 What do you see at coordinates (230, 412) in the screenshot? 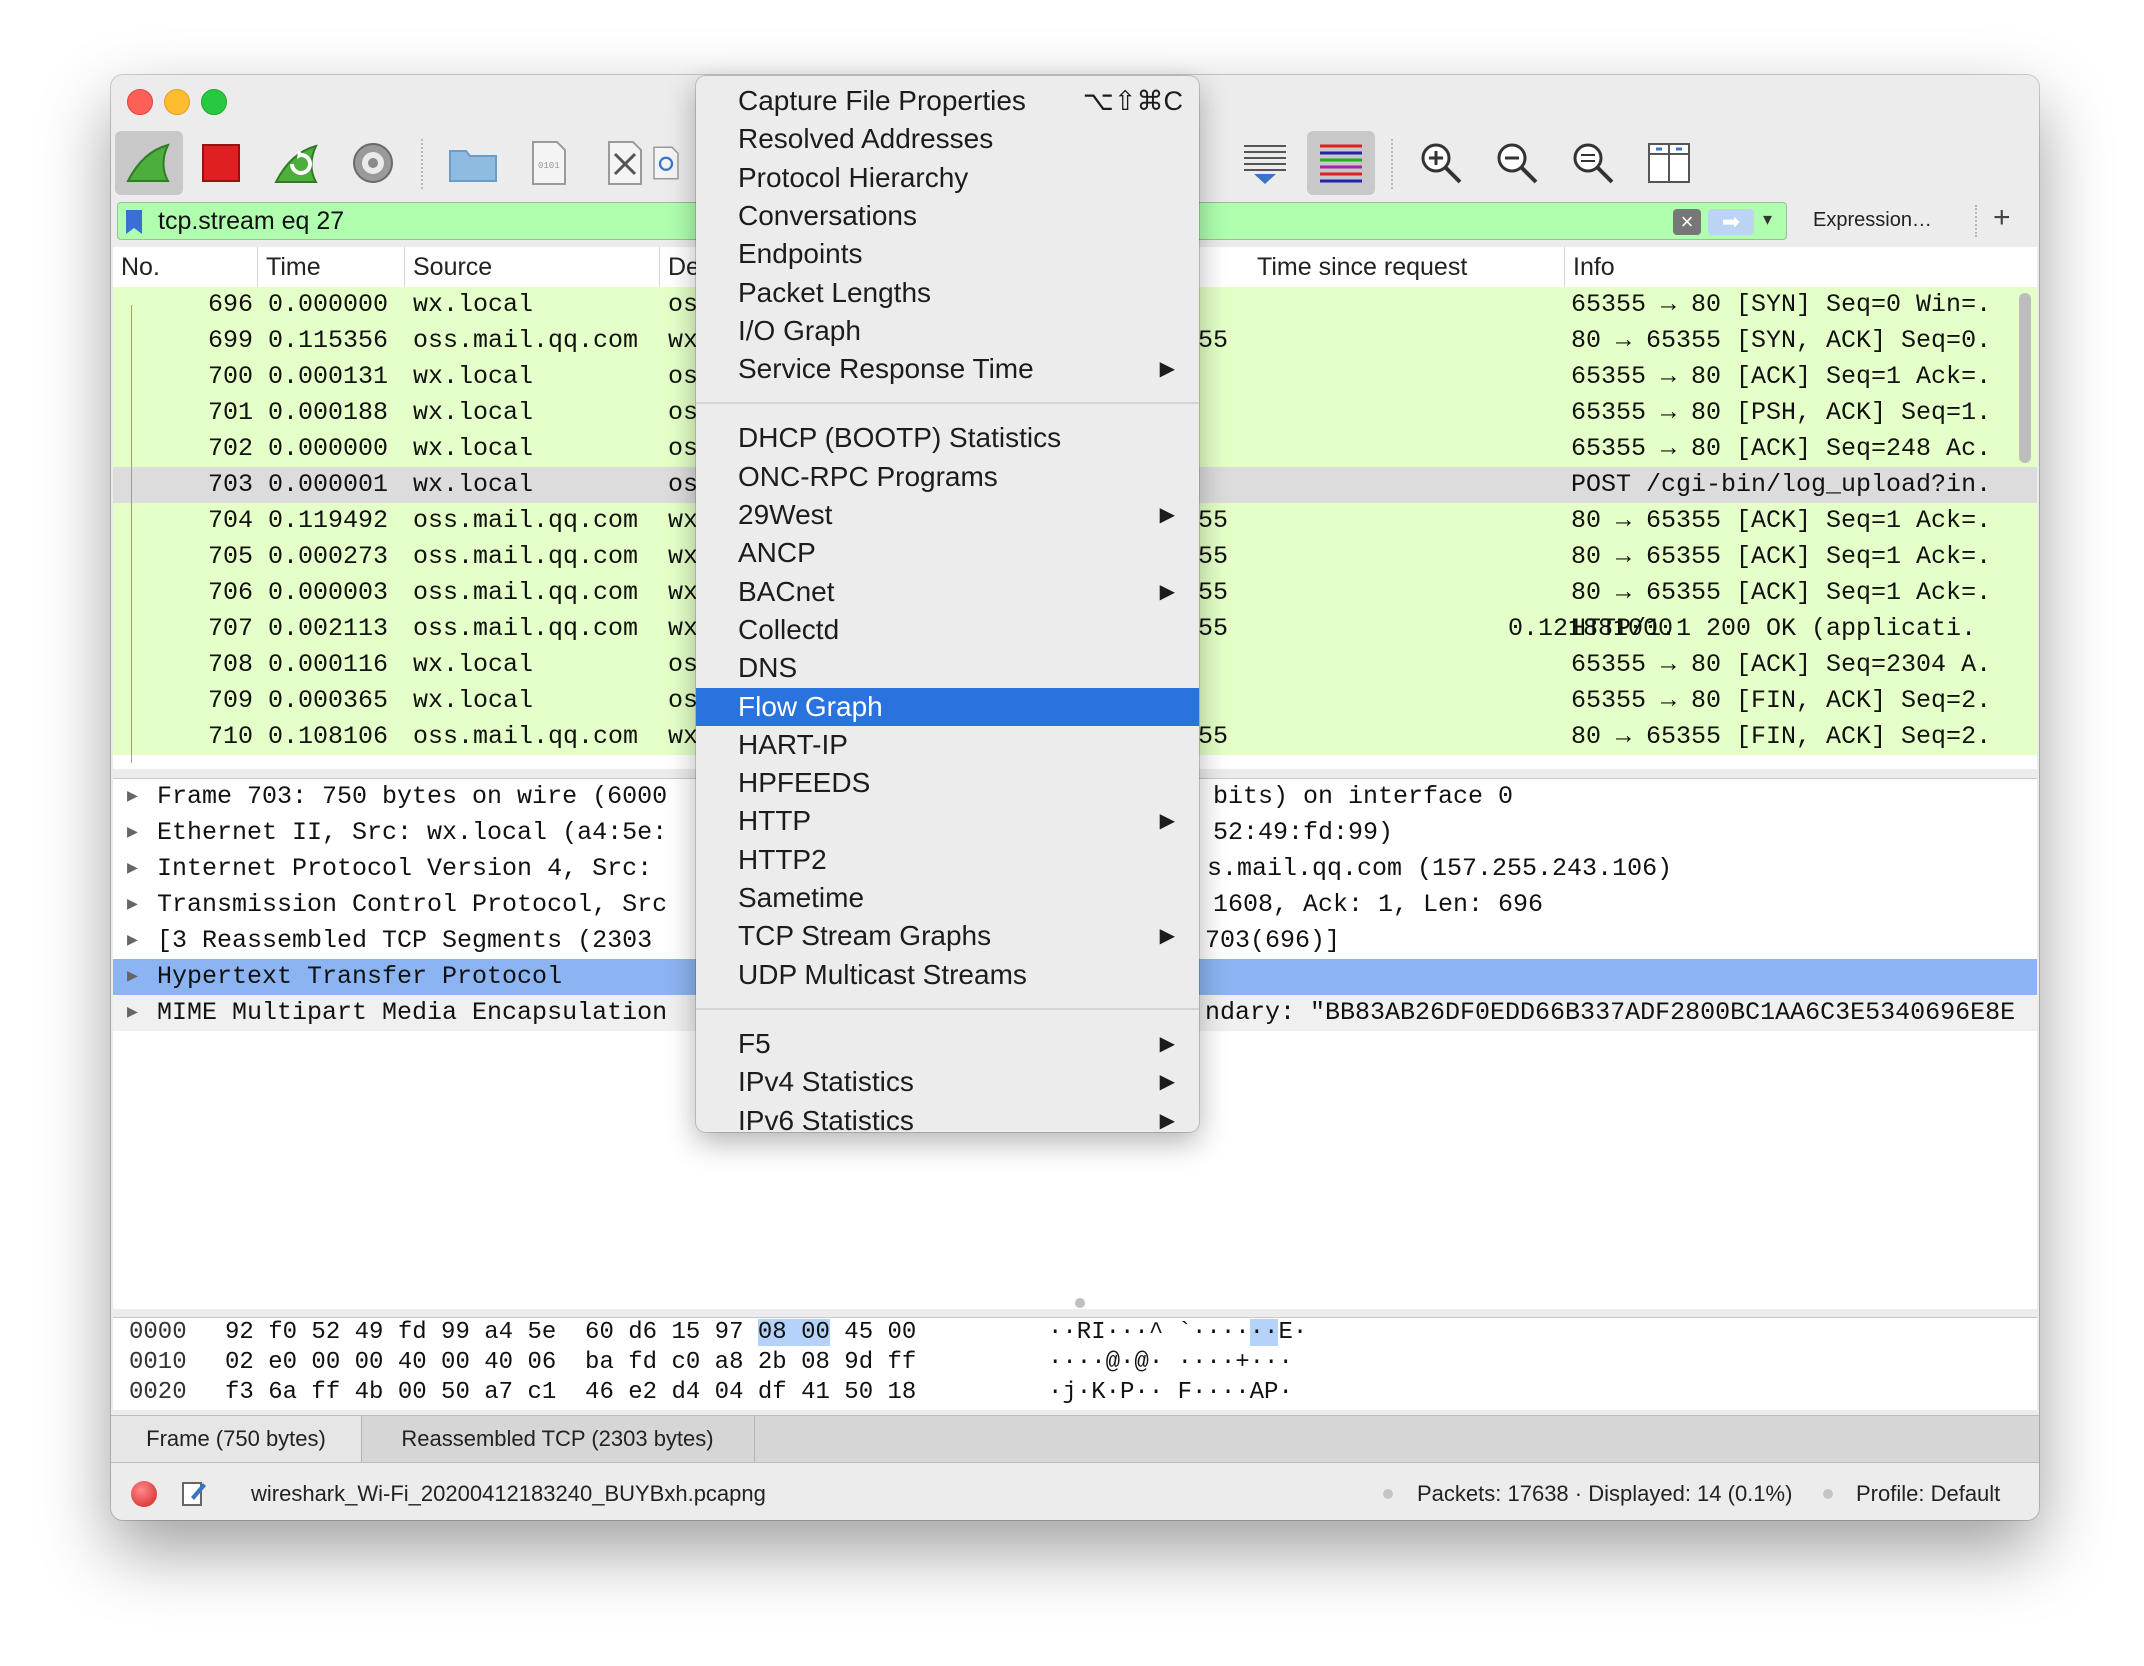
I see `packet-cell-no: 701` at bounding box center [230, 412].